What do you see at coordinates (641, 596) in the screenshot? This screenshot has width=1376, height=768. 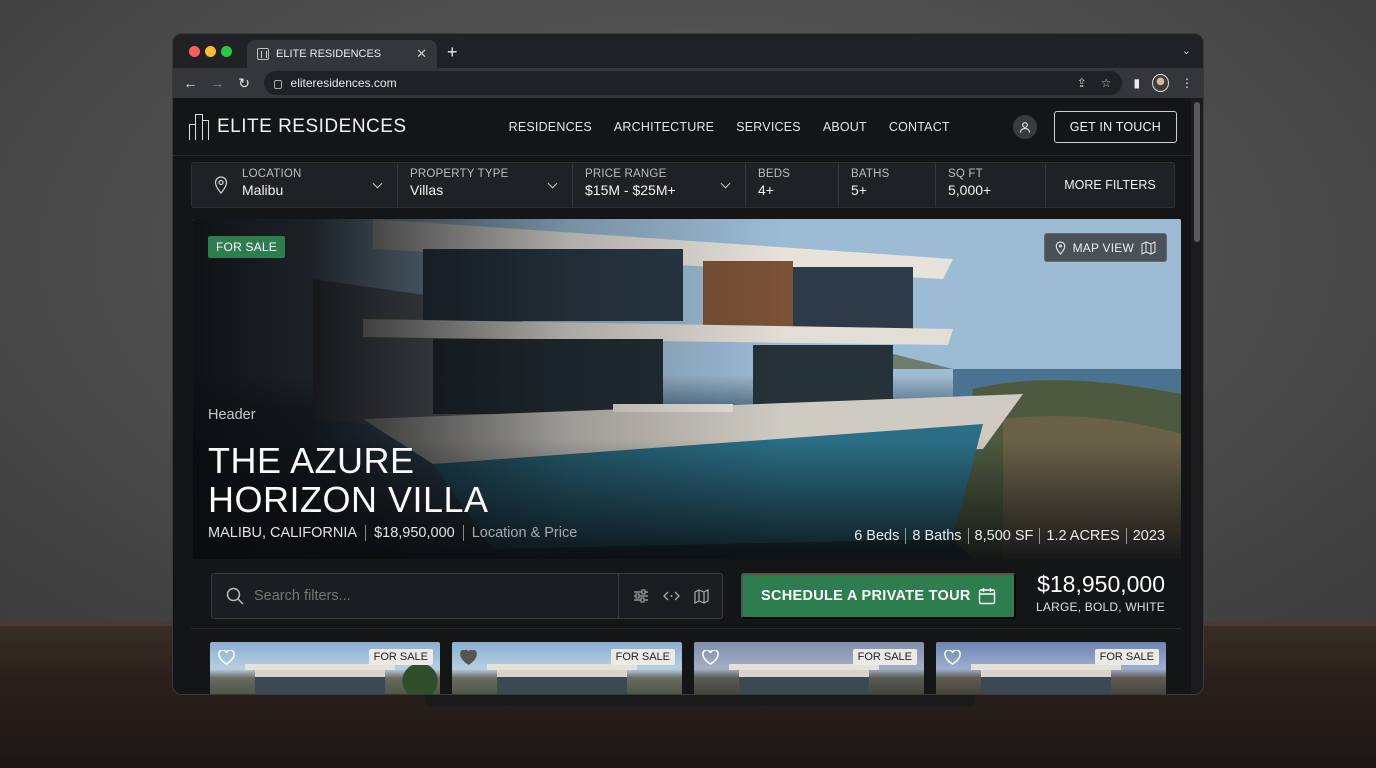 I see `sliders-icon` at bounding box center [641, 596].